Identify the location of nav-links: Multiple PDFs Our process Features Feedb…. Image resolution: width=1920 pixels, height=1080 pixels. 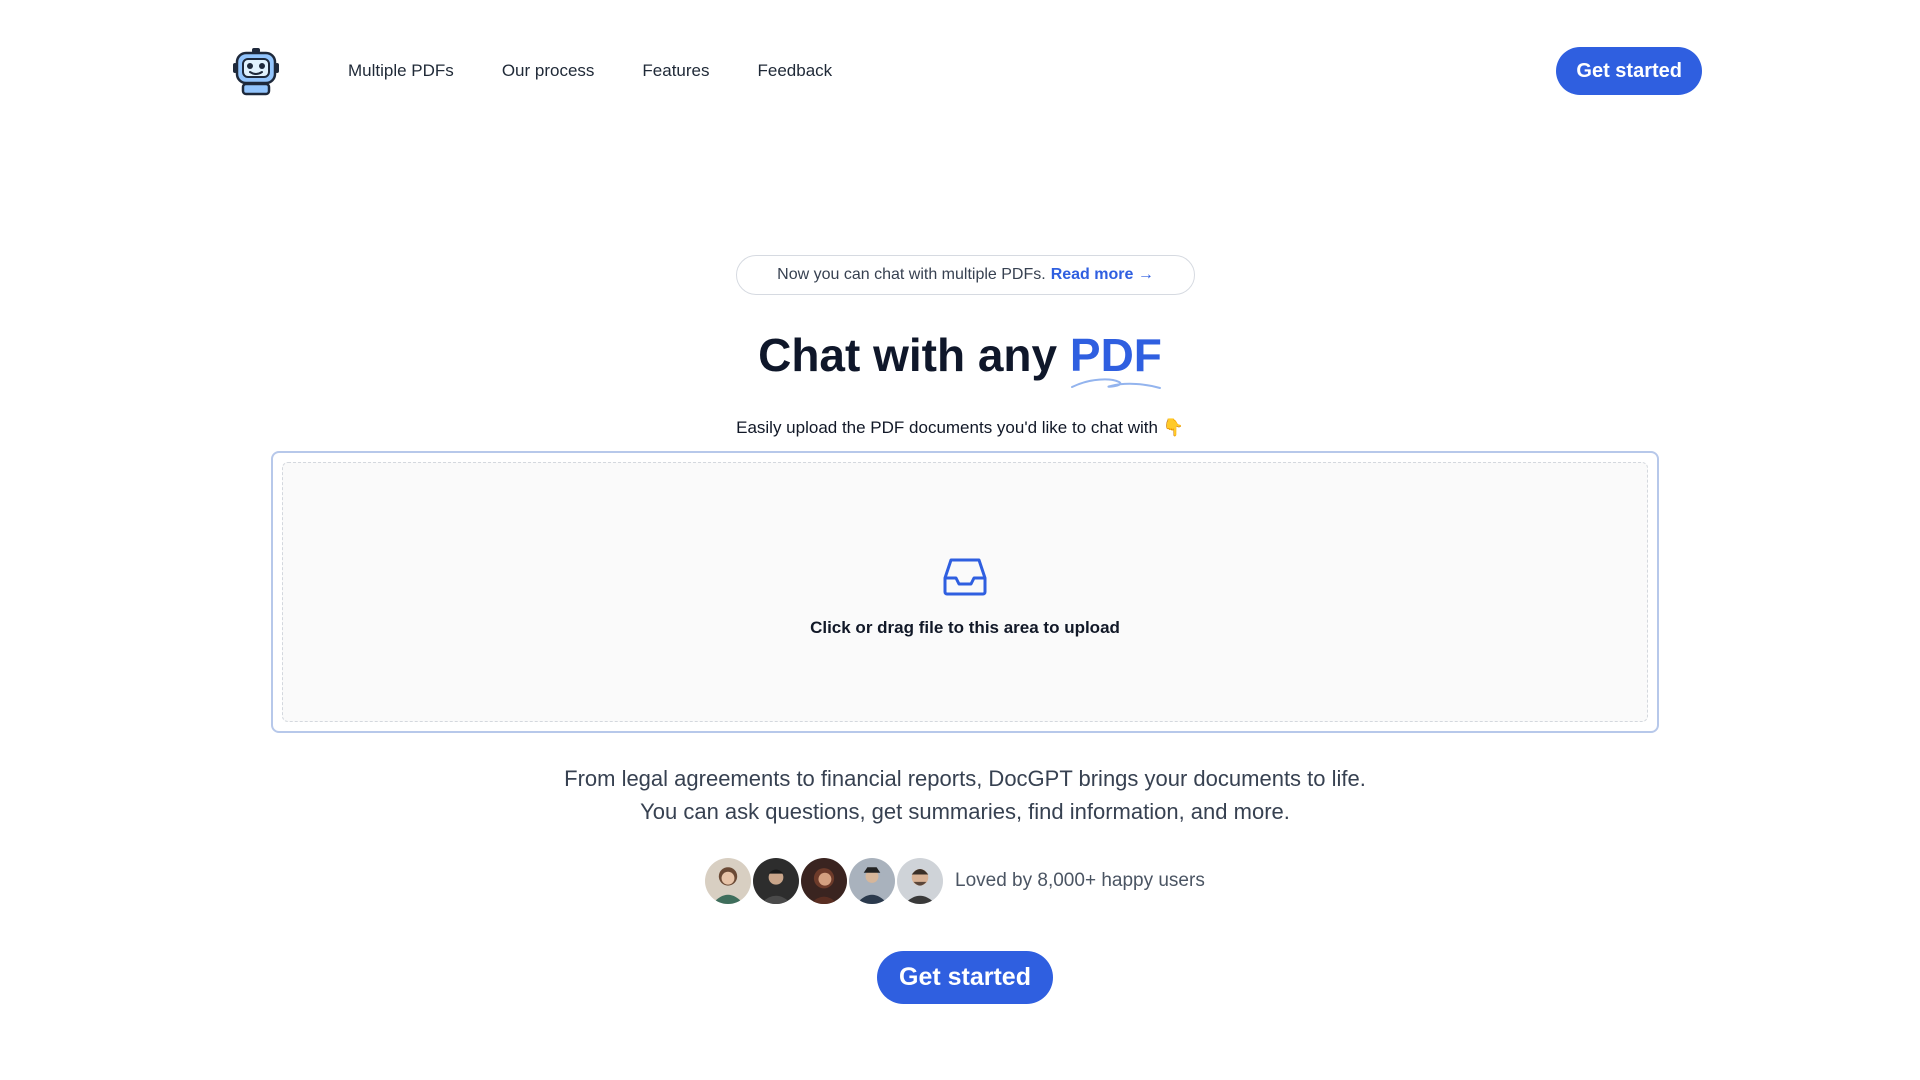
(614, 71).